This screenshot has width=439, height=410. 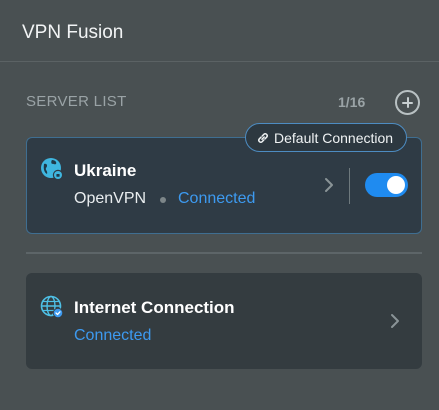 What do you see at coordinates (52, 307) in the screenshot?
I see `globe-check-icon` at bounding box center [52, 307].